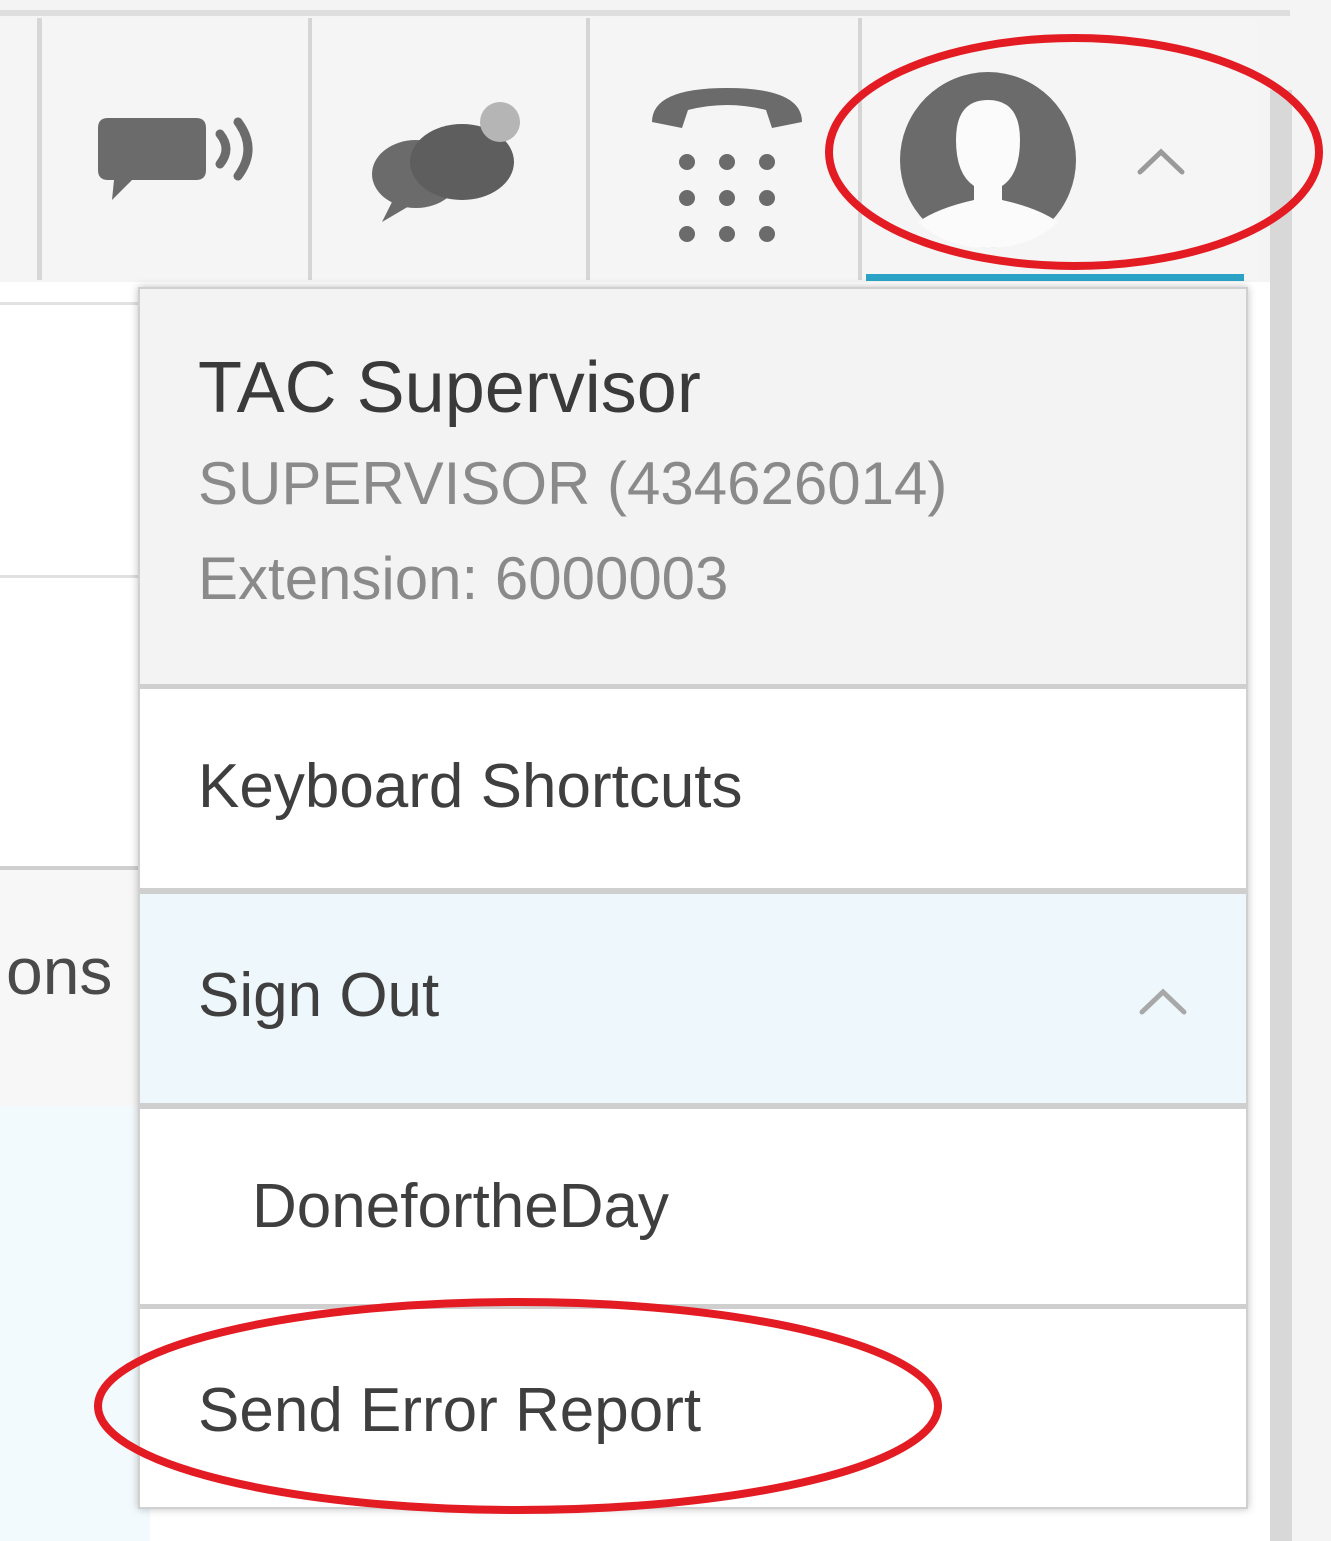  I want to click on team-chat-button, so click(451, 149).